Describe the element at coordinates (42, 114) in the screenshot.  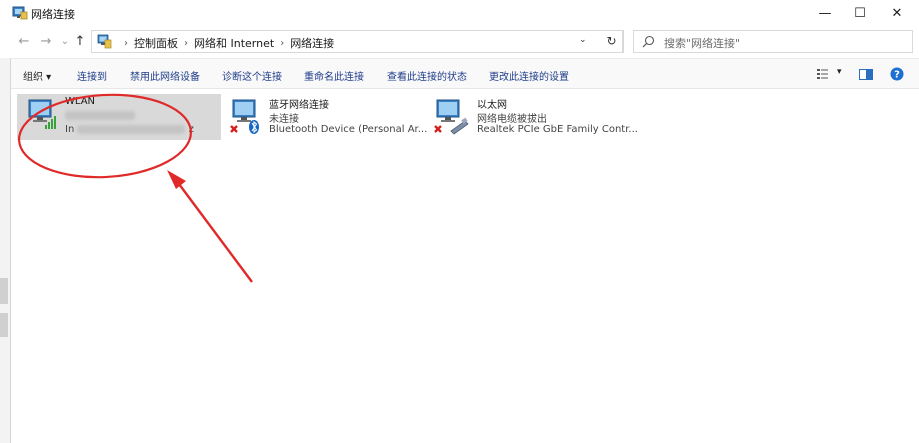
I see `wifi-adapter-icon` at that location.